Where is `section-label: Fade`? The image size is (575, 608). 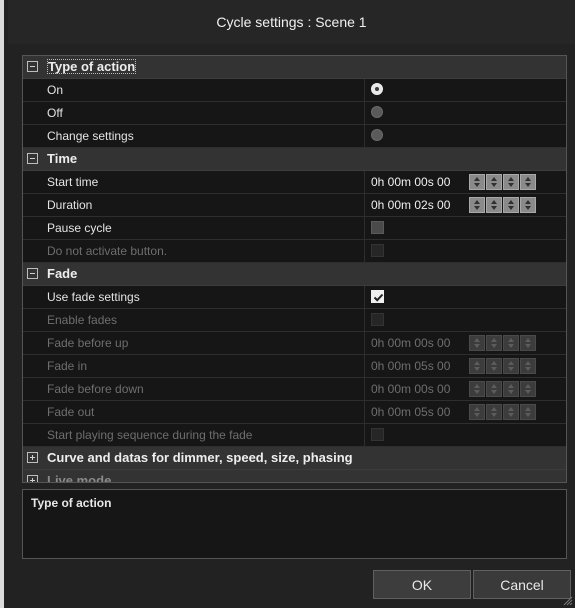 section-label: Fade is located at coordinates (62, 273).